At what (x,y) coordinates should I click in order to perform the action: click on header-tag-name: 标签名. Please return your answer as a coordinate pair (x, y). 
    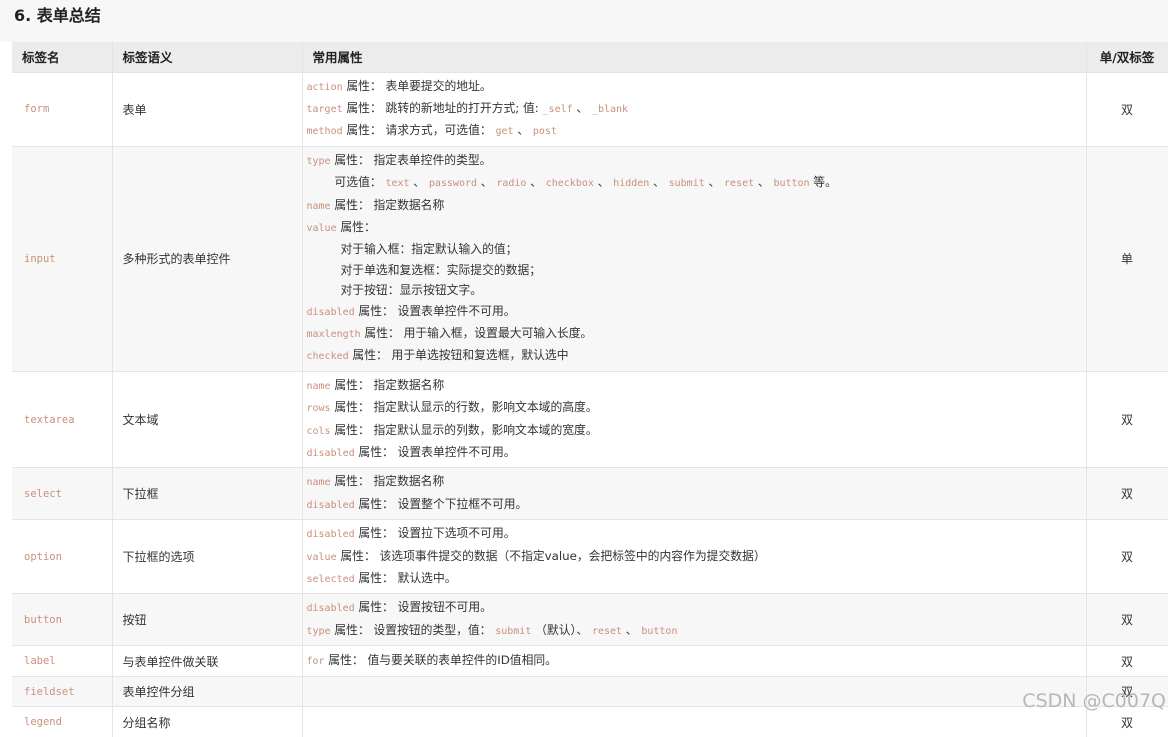
    Looking at the image, I should click on (62, 57).